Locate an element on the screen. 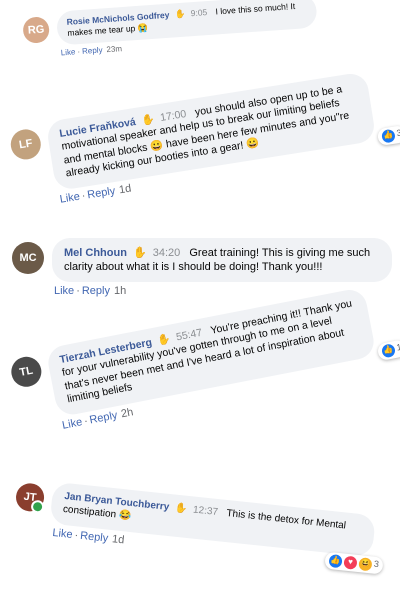  haha-reaction-icon: 😆 is located at coordinates (365, 564).